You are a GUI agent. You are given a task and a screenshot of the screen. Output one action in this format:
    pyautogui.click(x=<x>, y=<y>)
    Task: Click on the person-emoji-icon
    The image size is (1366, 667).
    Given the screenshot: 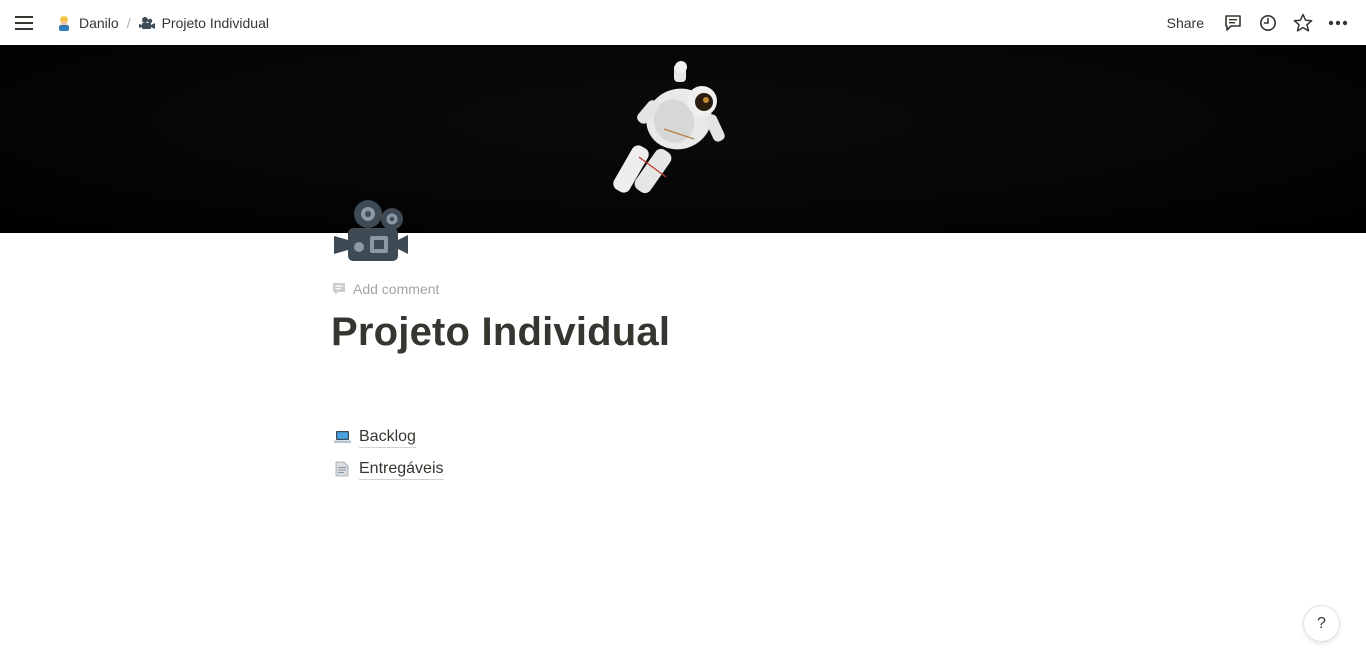 What is the action you would take?
    pyautogui.click(x=64, y=23)
    